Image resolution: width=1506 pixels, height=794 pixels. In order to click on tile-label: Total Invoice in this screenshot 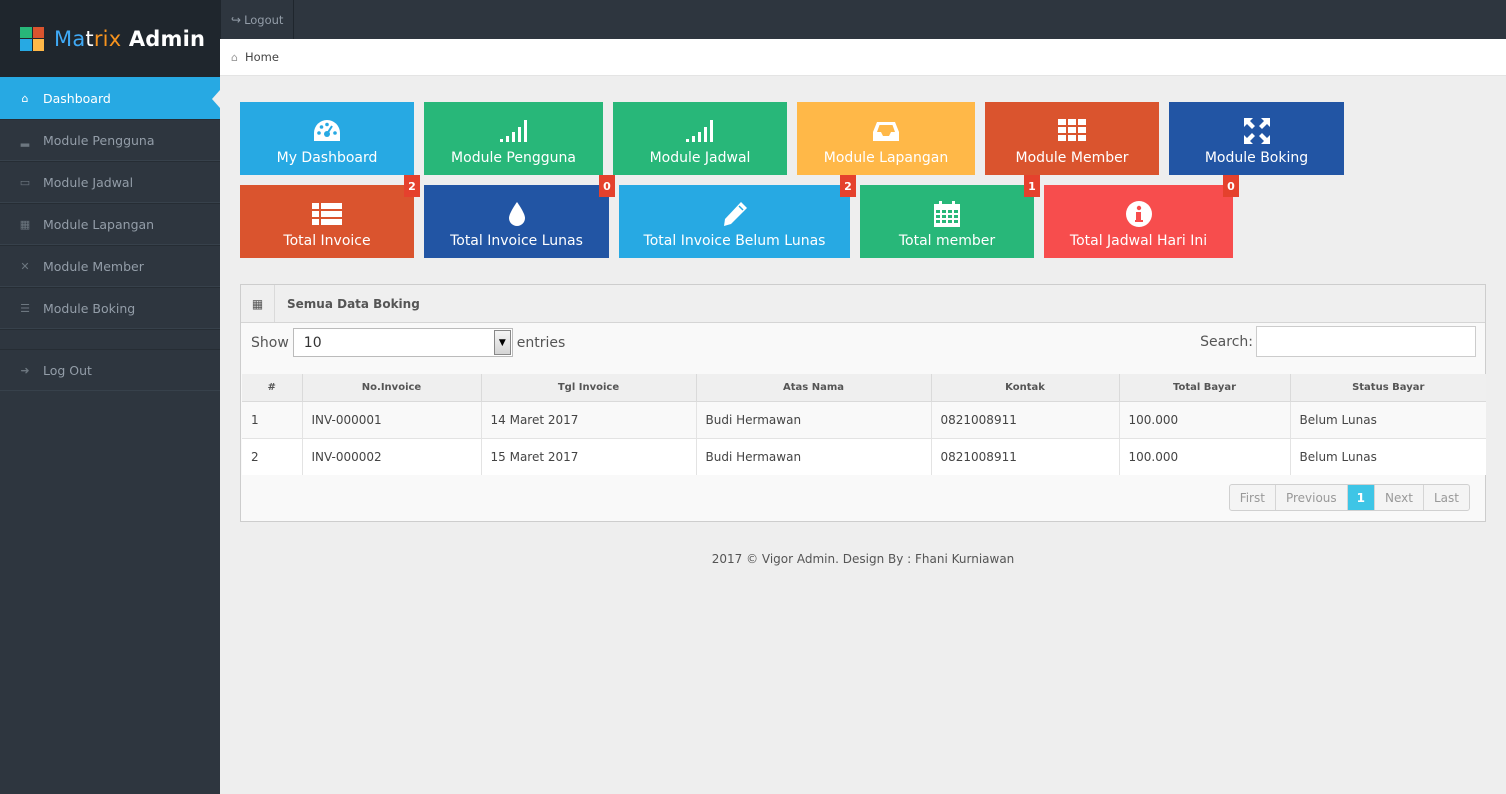, I will do `click(327, 241)`.